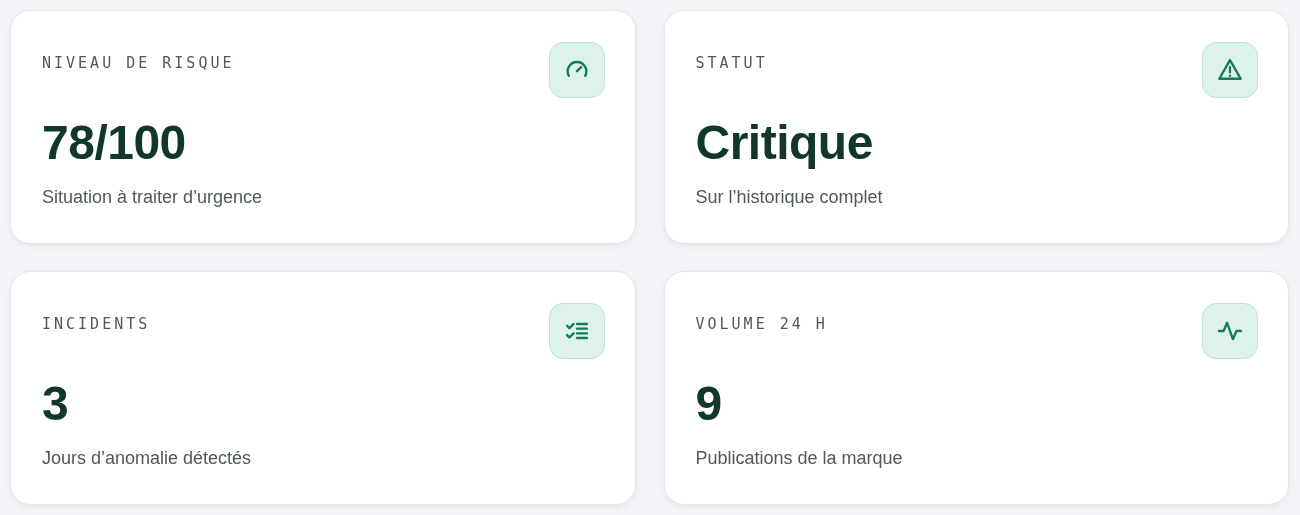 Image resolution: width=1300 pixels, height=515 pixels. Describe the element at coordinates (709, 404) in the screenshot. I see `card-value: 9` at that location.